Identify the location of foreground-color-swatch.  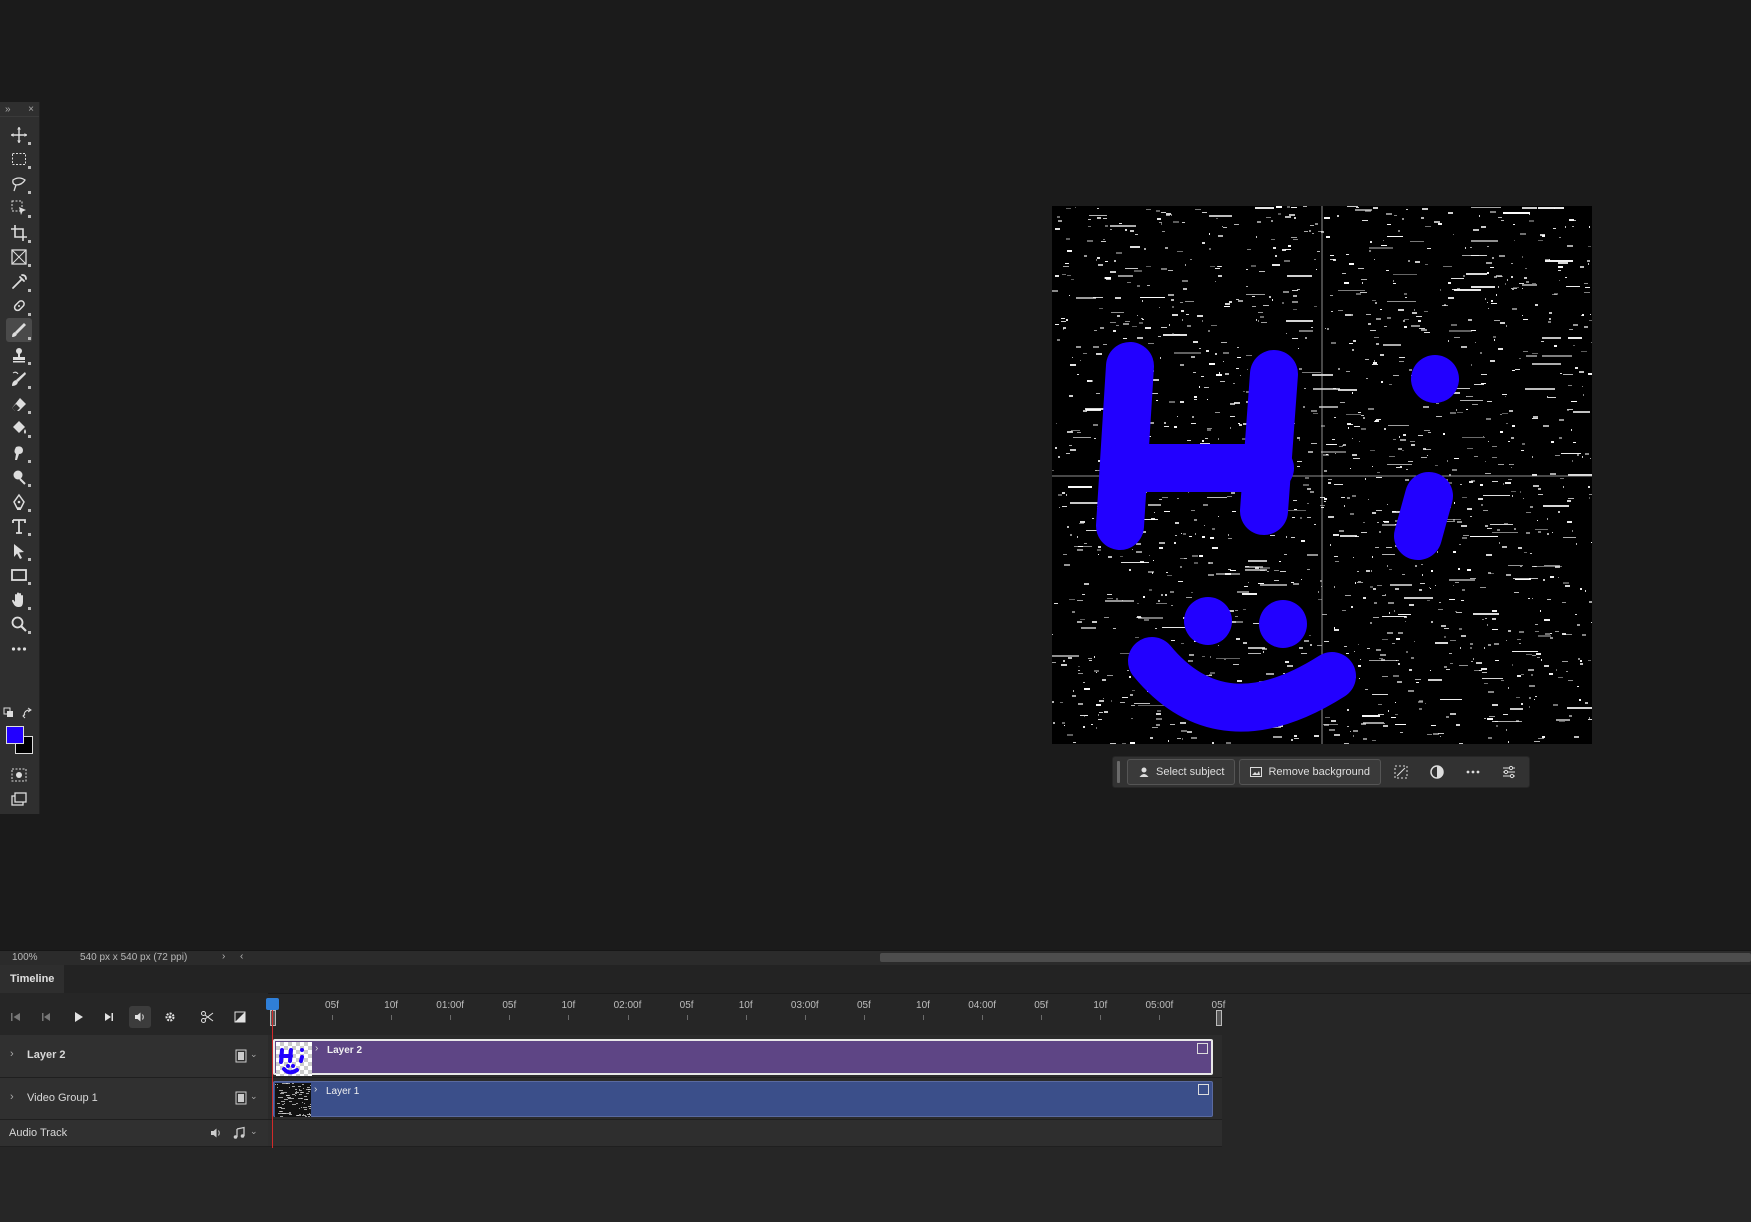
(15, 735).